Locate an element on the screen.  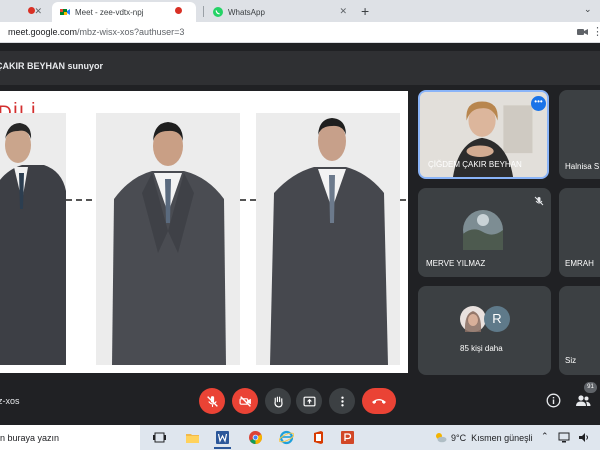
tab-search-chevron-icon: ⌄ is located at coordinates (588, 9).